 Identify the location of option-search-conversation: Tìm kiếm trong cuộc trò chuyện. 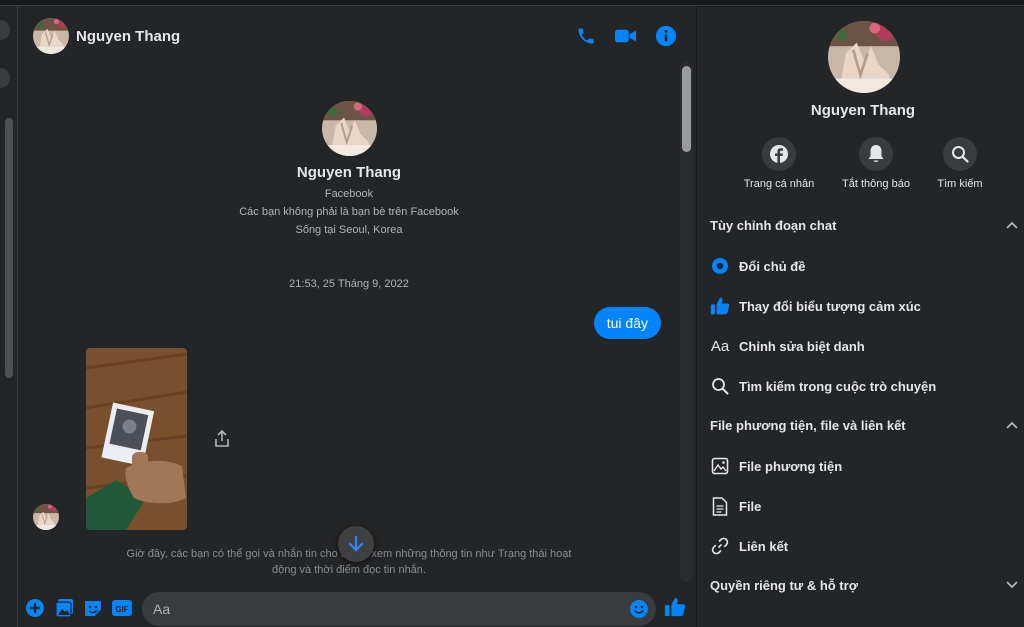
(864, 386).